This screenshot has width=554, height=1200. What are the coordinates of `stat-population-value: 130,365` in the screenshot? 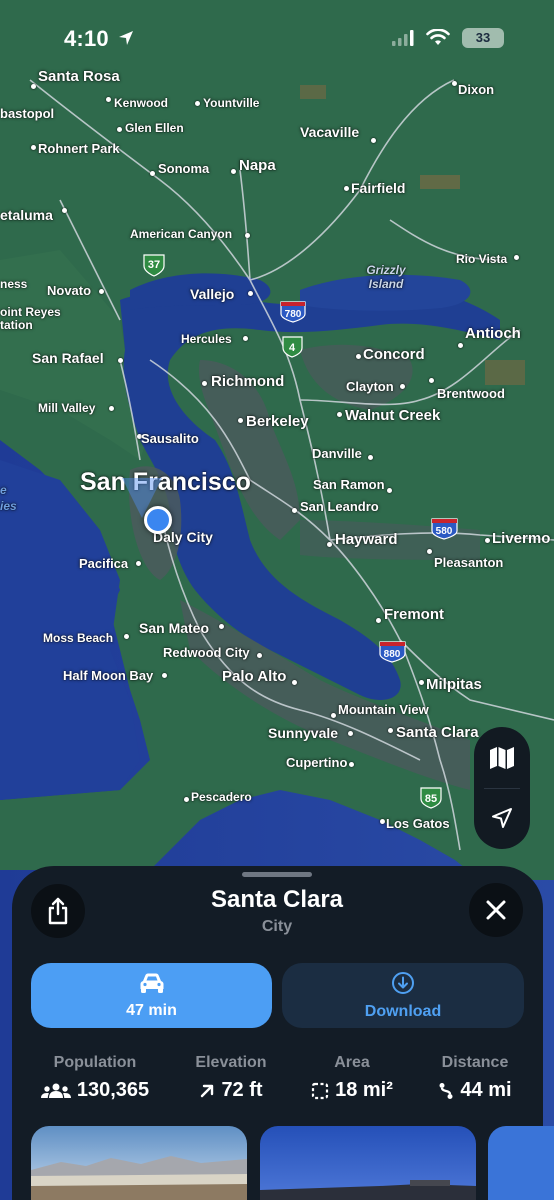 It's located at (113, 1090).